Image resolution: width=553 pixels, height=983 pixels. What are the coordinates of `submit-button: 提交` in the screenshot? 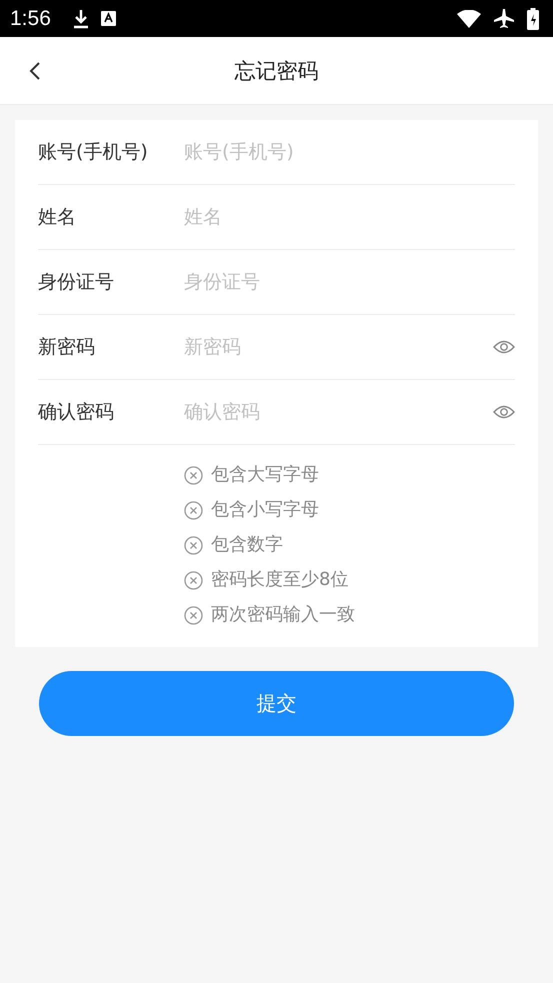 It's located at (276, 703).